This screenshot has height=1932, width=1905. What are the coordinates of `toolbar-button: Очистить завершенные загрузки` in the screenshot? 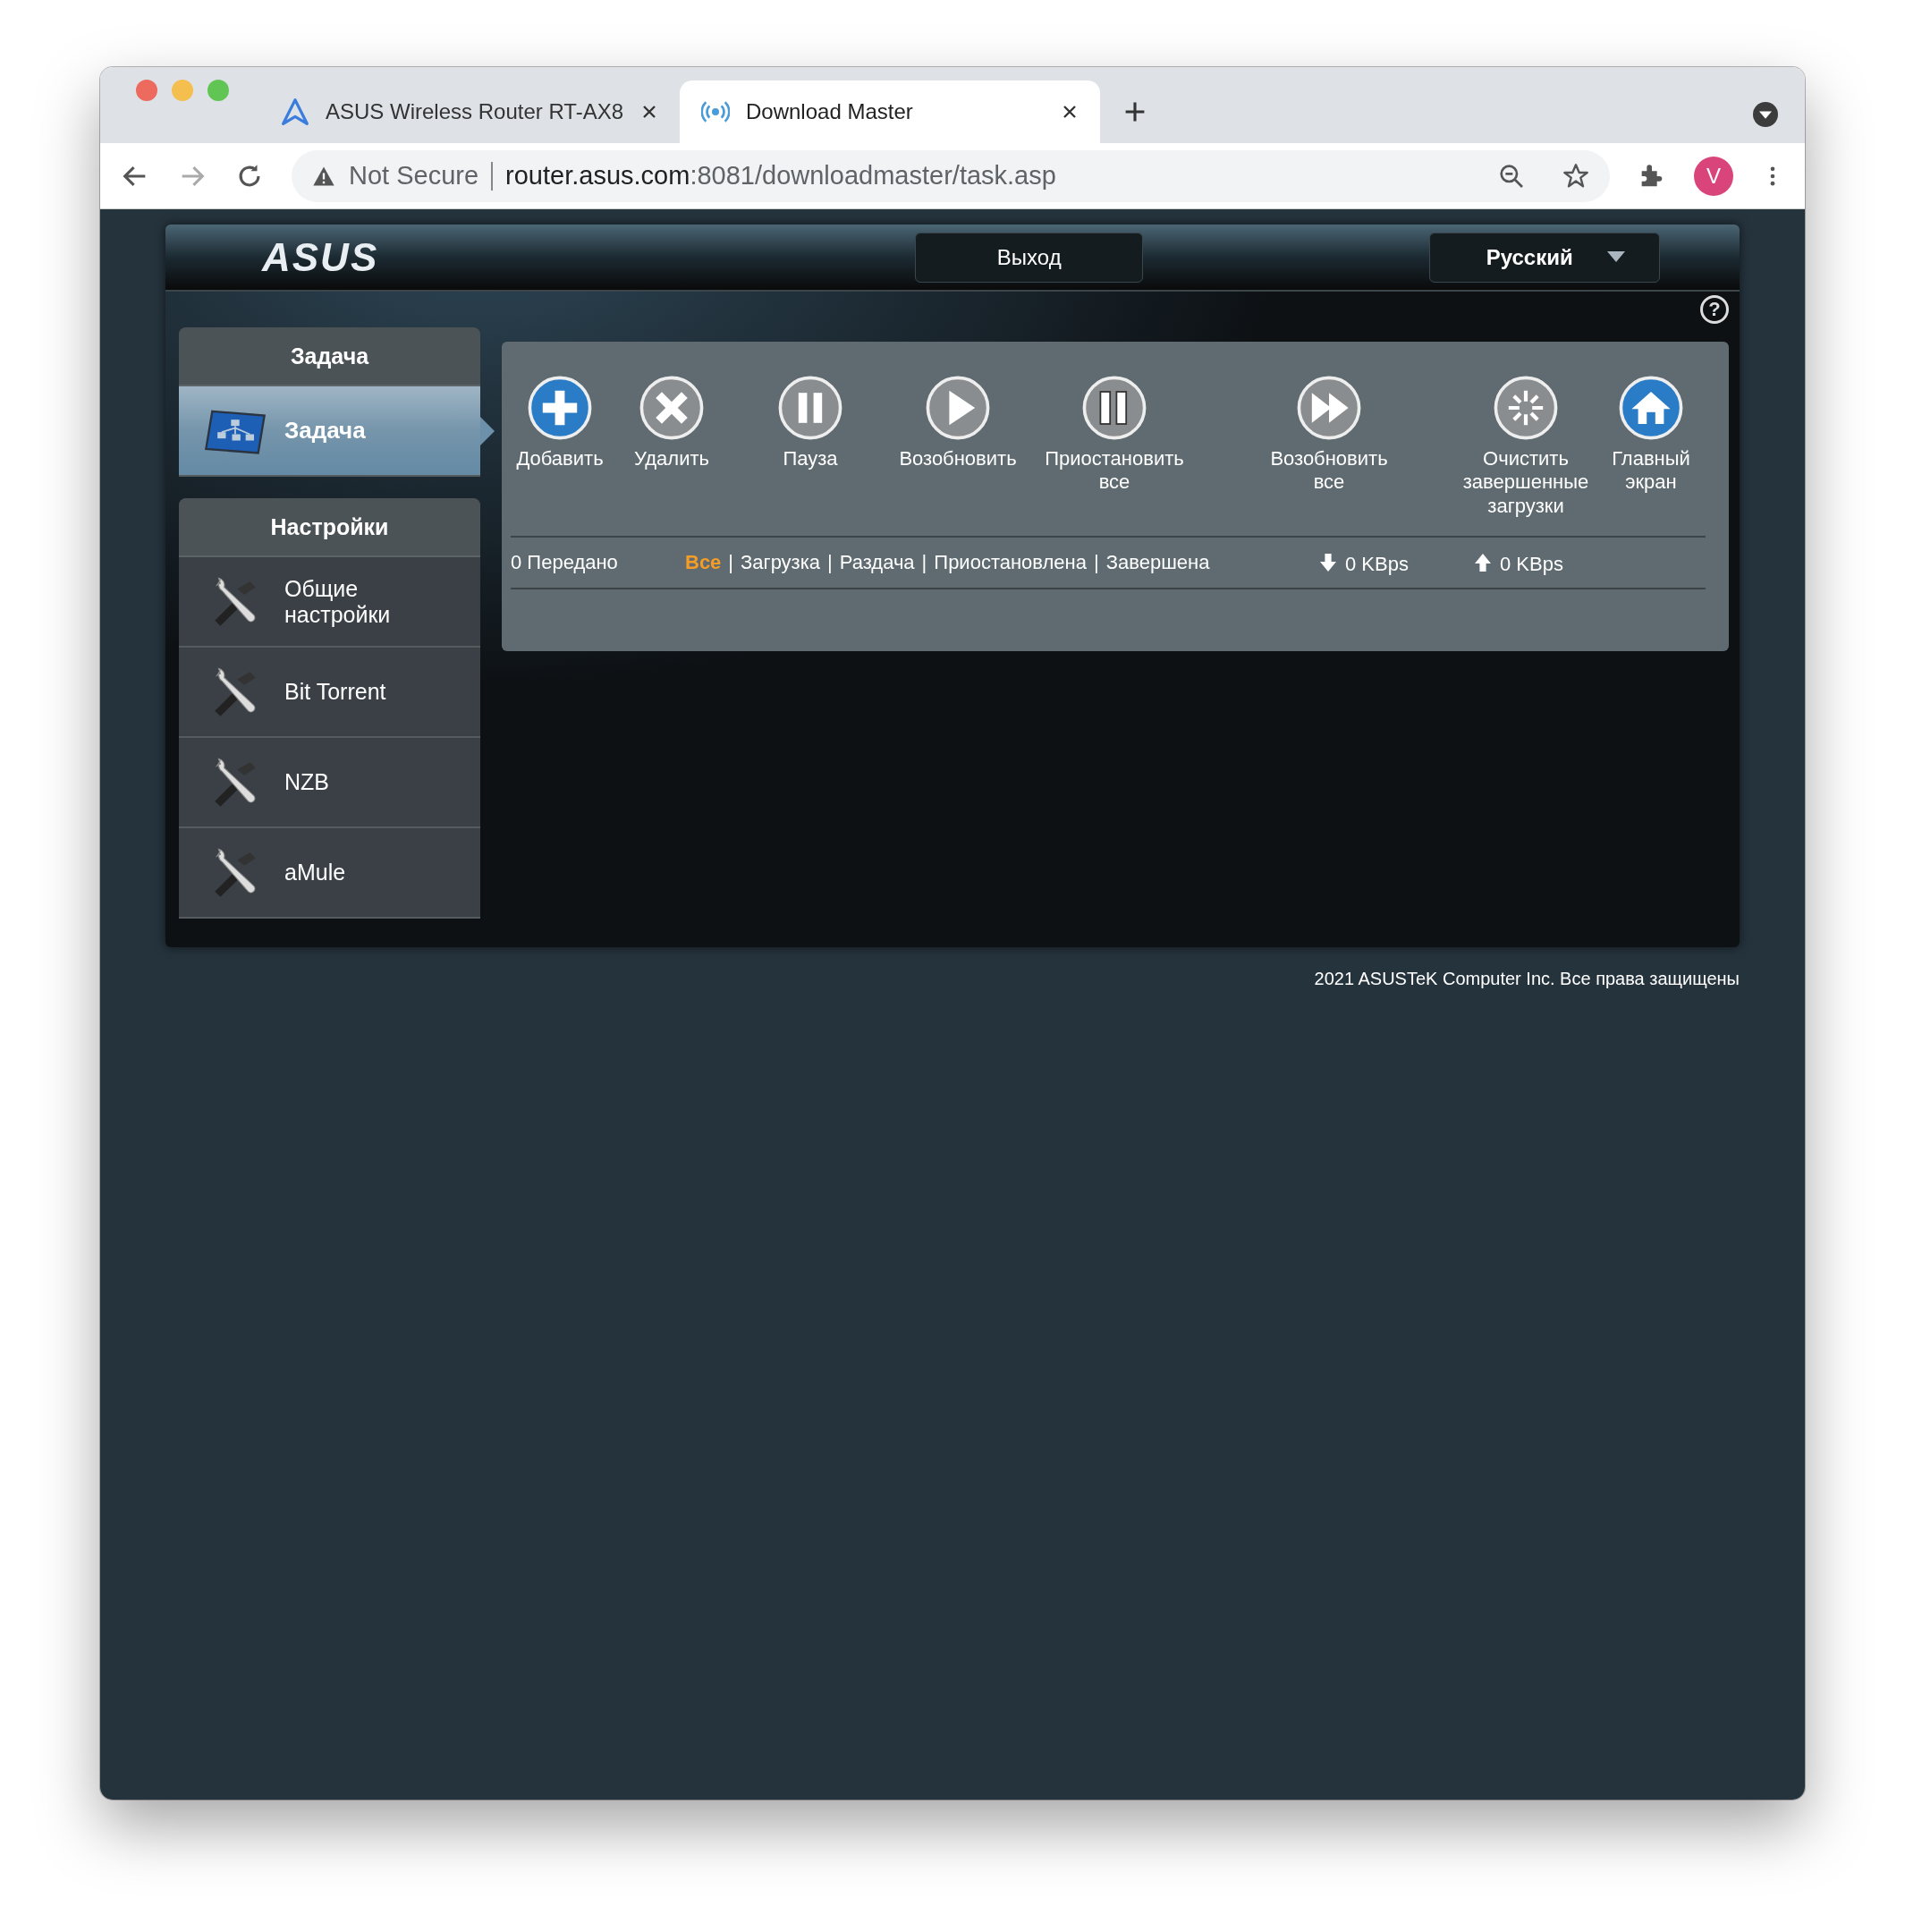 It's located at (1526, 456).